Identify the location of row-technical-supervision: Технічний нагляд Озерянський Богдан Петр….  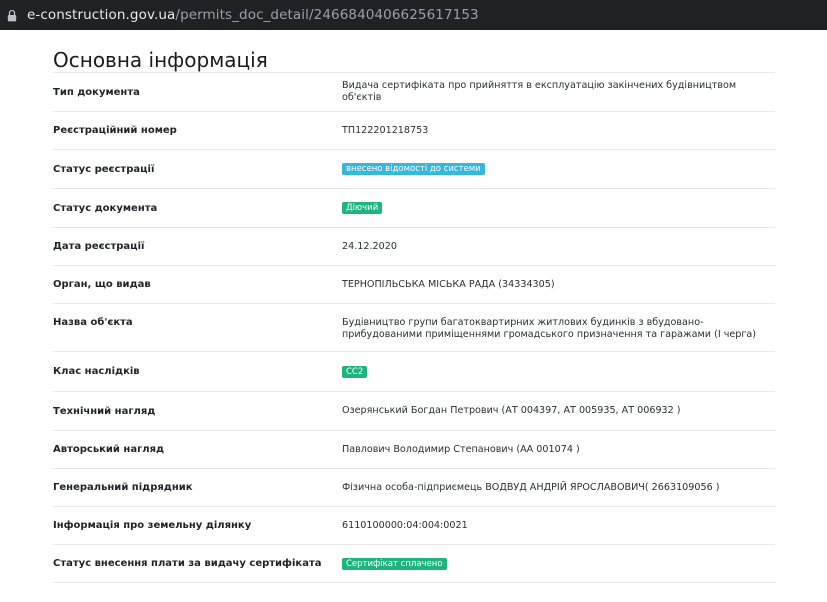
(414, 411).